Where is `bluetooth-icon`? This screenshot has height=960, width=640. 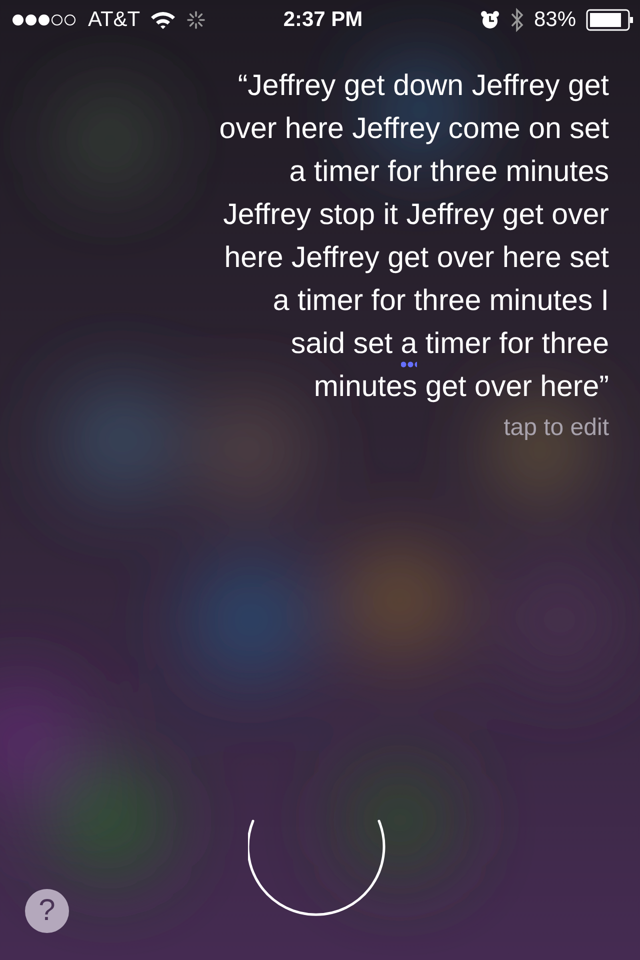
bluetooth-icon is located at coordinates (517, 20).